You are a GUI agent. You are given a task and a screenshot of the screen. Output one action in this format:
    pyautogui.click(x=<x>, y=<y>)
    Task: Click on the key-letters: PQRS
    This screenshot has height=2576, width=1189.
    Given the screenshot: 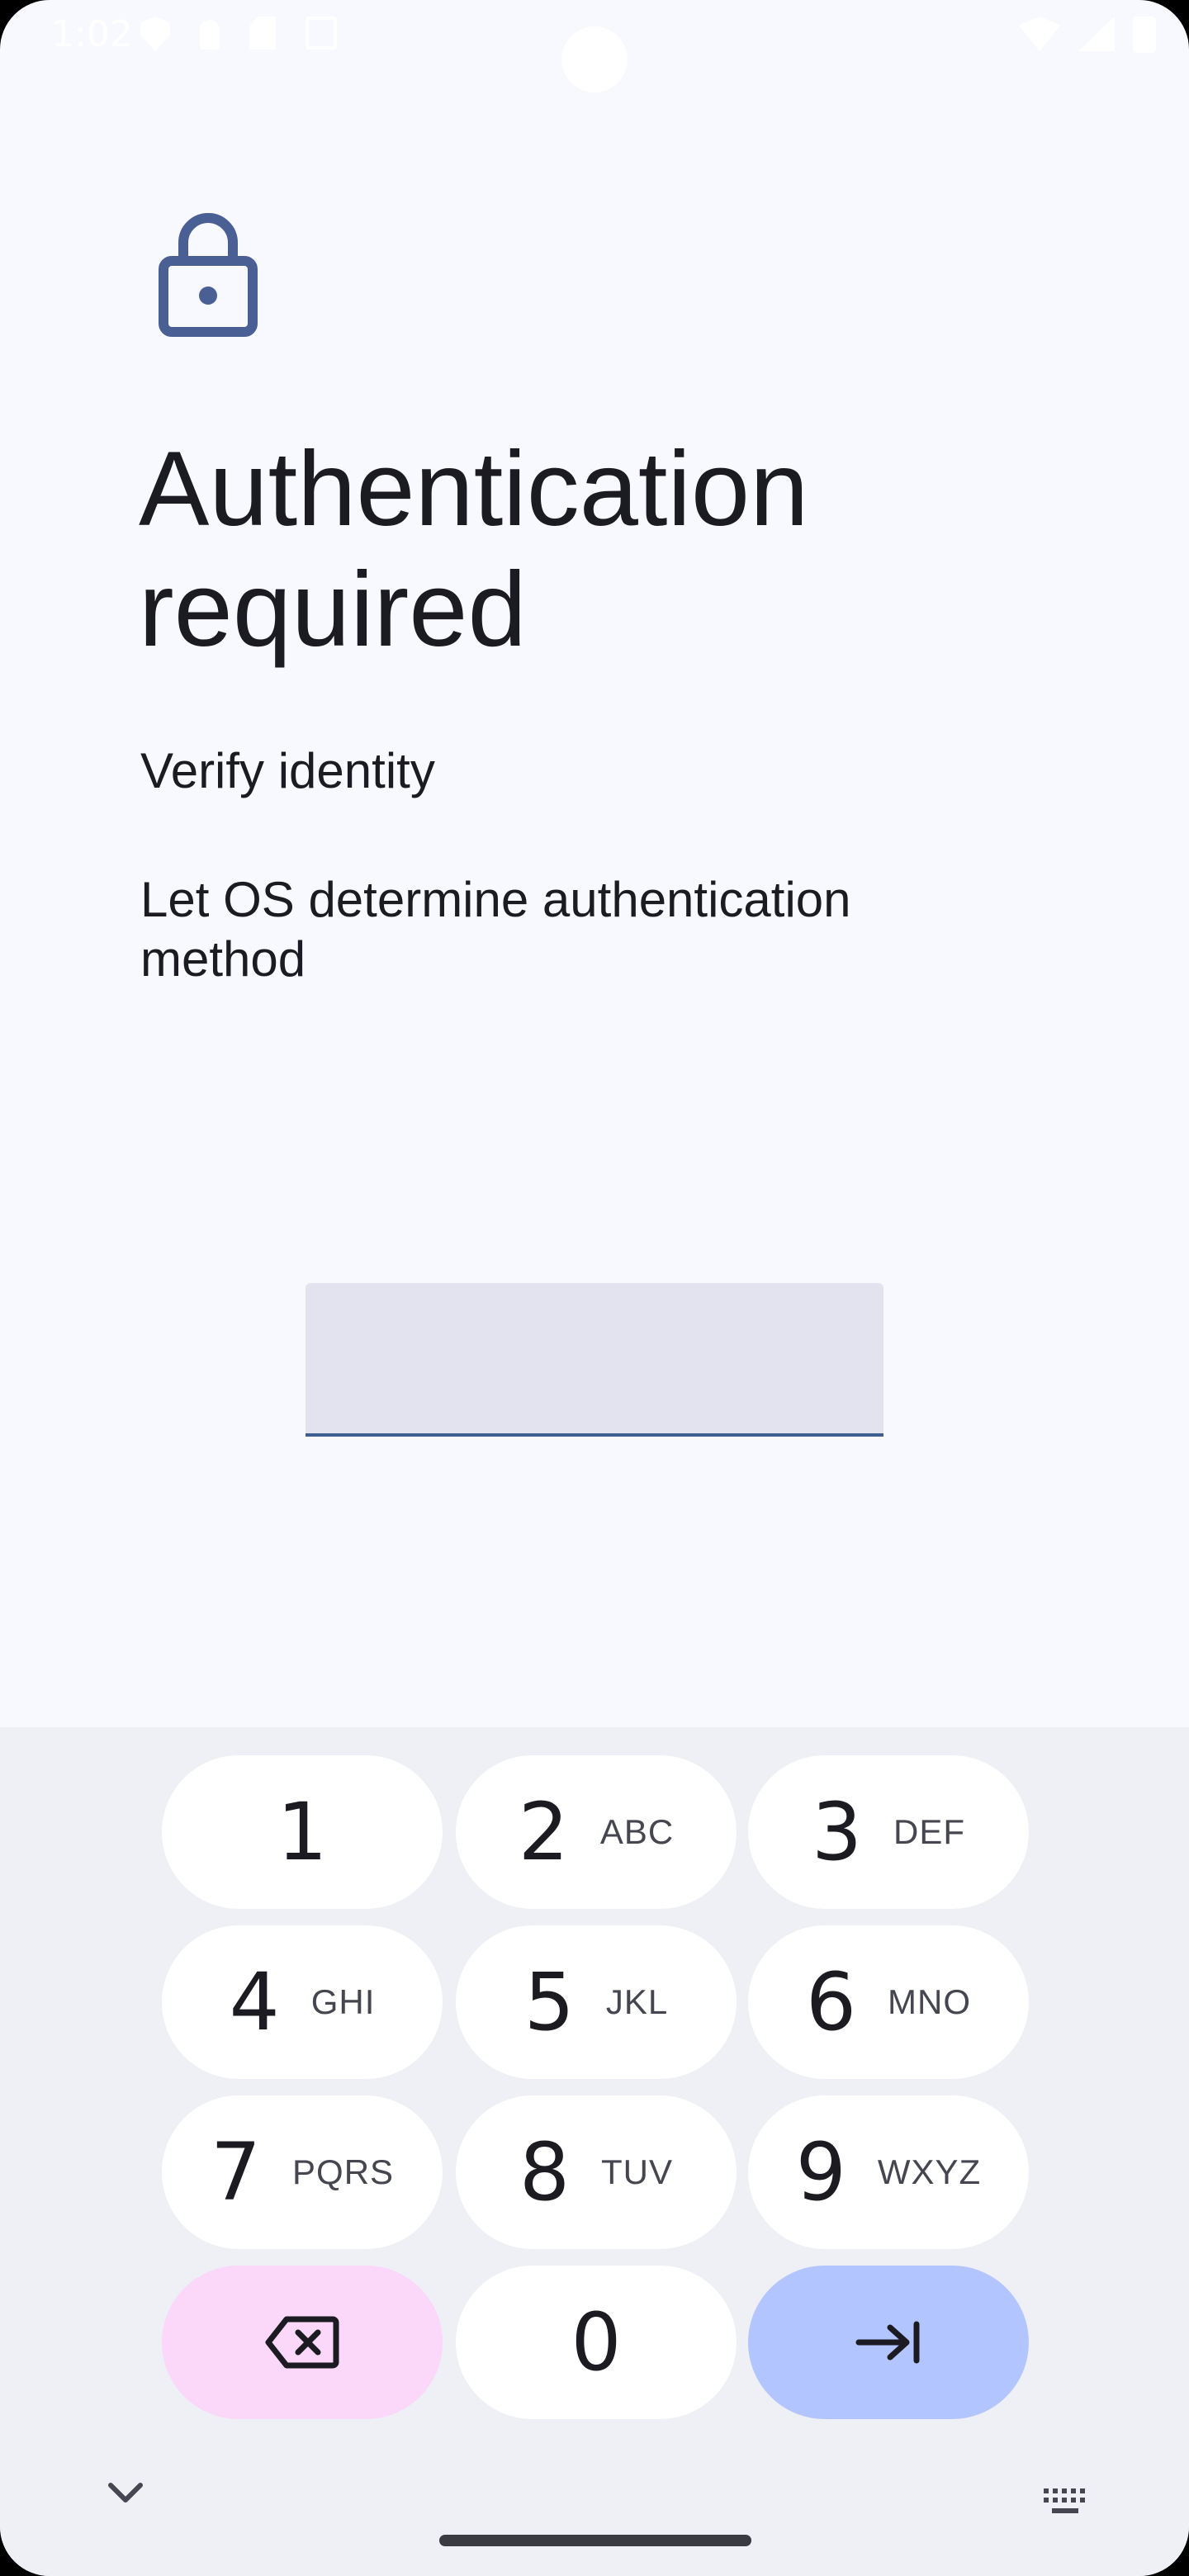 What is the action you would take?
    pyautogui.click(x=343, y=2171)
    